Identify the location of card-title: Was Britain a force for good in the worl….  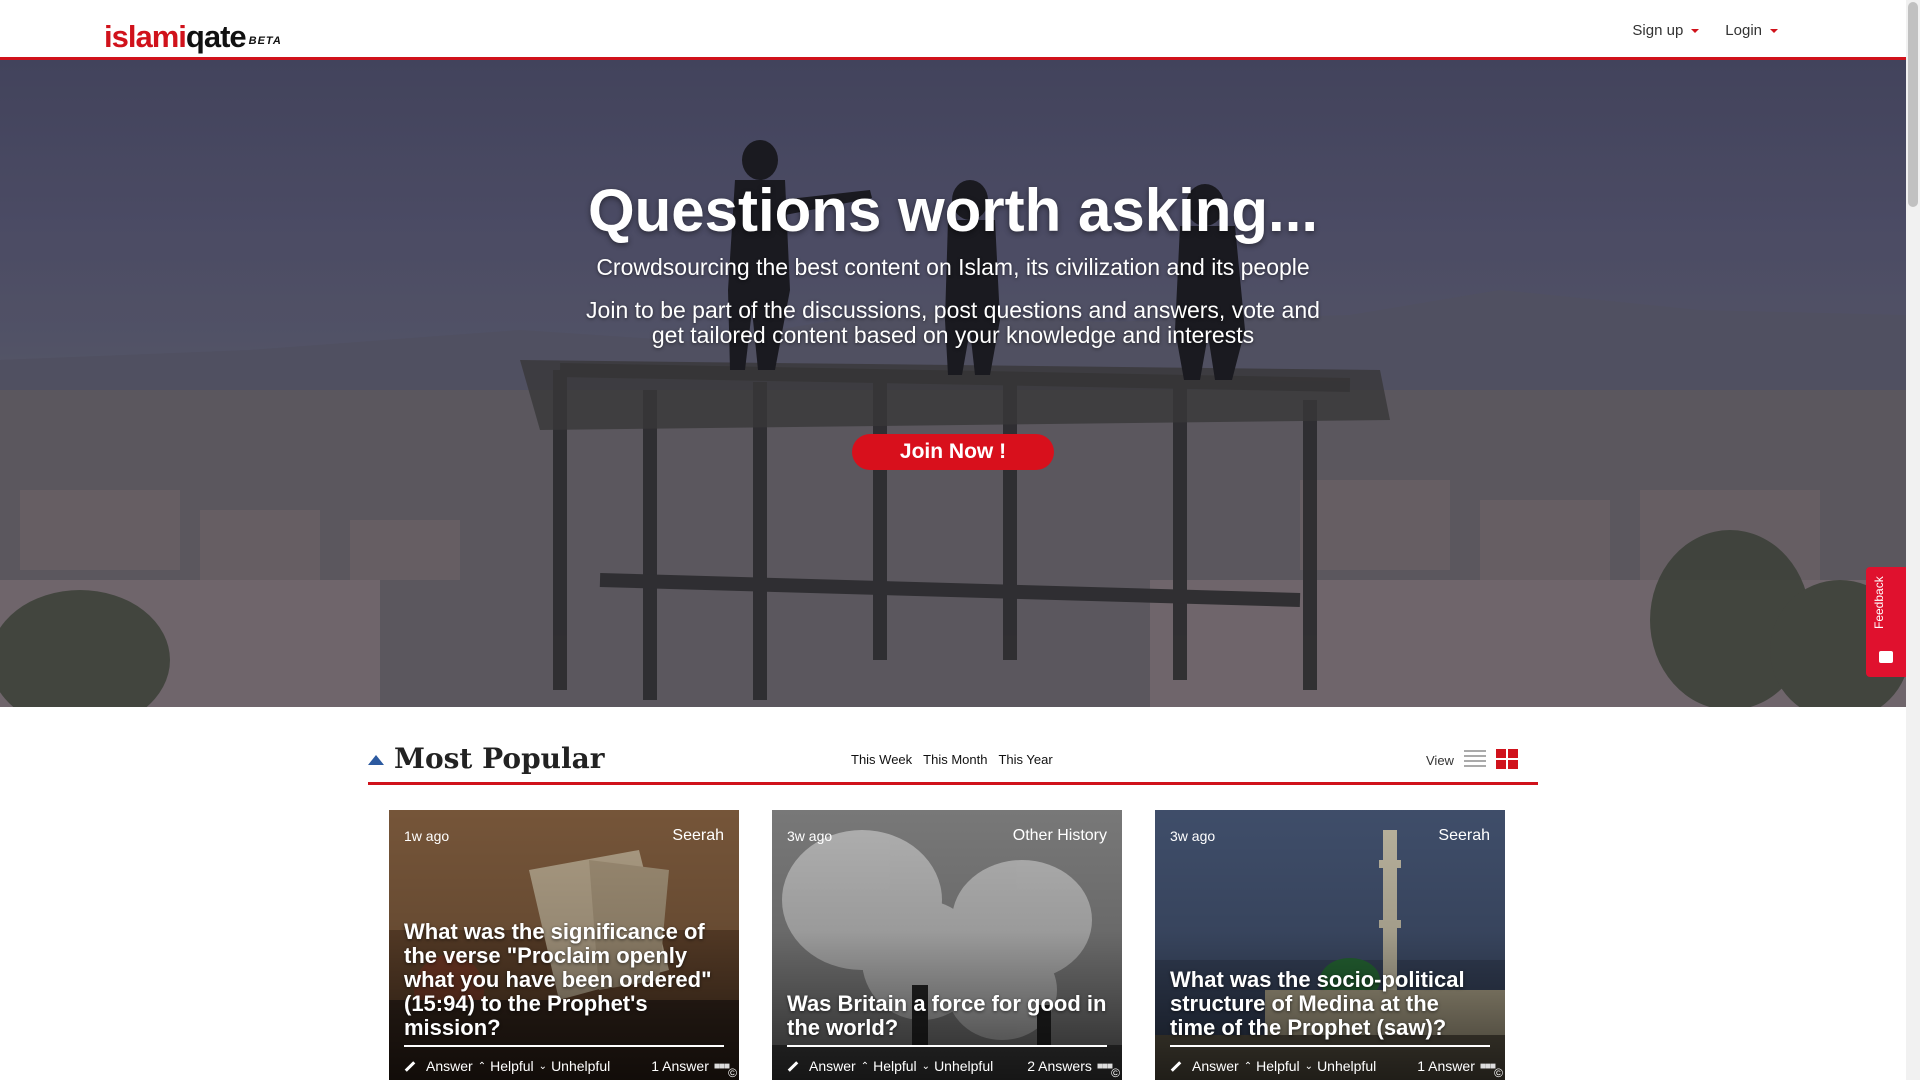
(947, 1016).